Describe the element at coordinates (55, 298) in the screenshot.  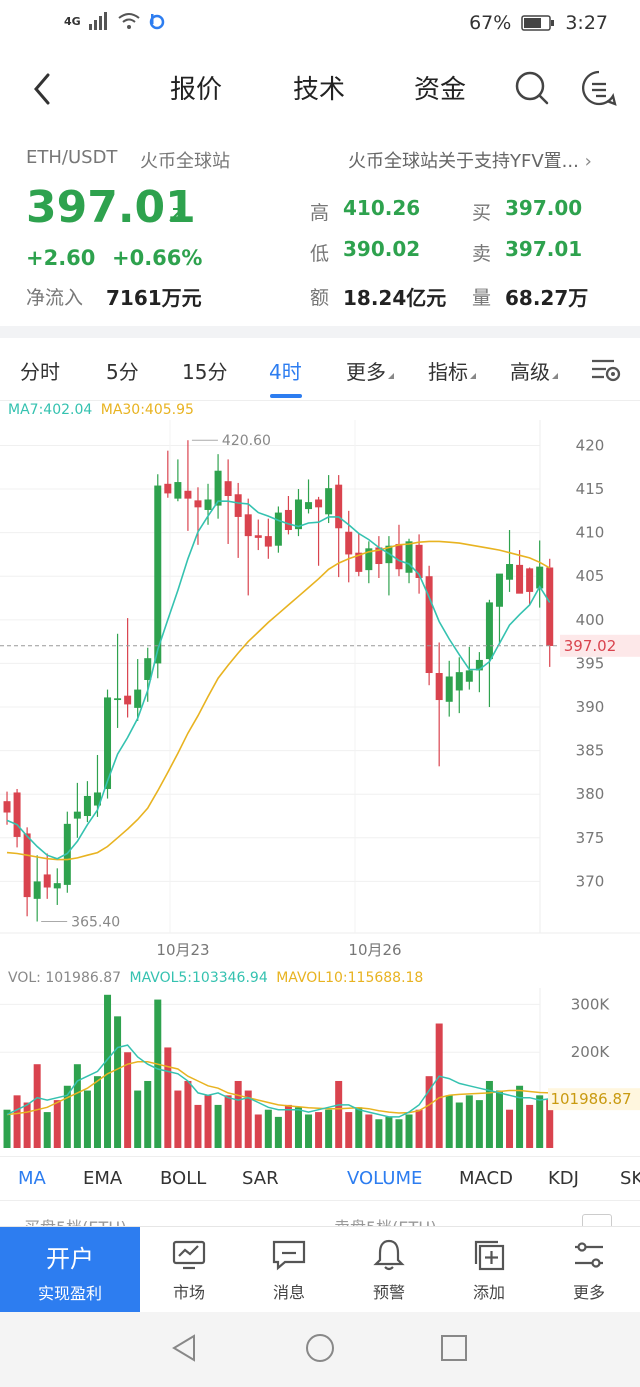
I see `netflow-label: 净流入` at that location.